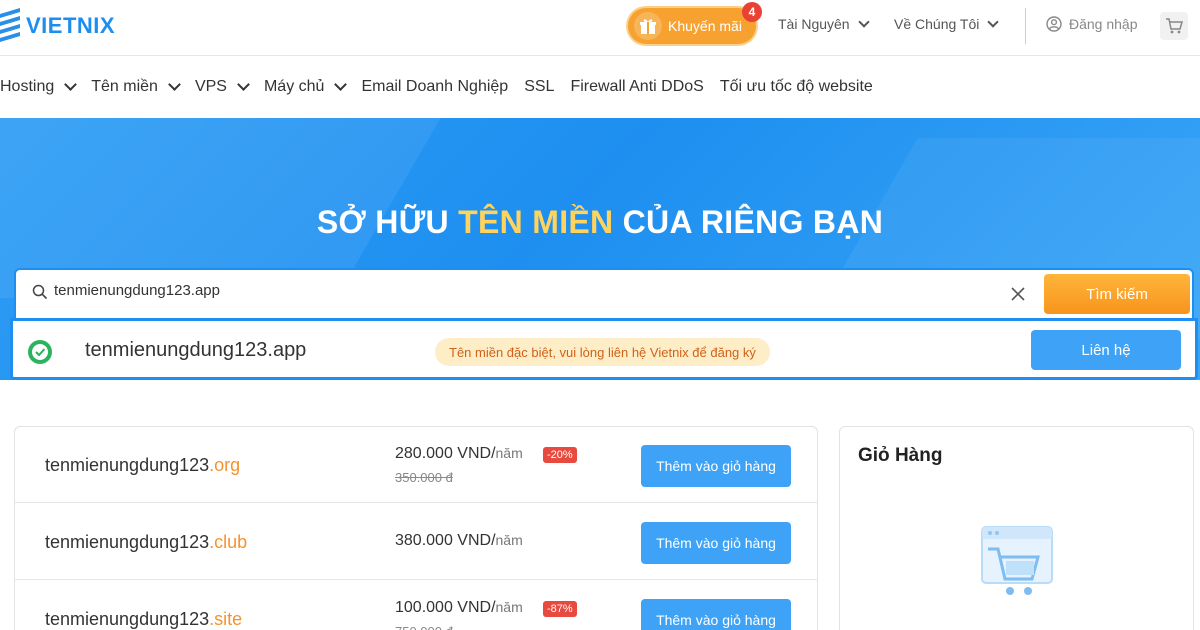 This screenshot has width=1200, height=630. What do you see at coordinates (937, 24) in the screenshot?
I see `about-label: Về Chúng Tôi` at bounding box center [937, 24].